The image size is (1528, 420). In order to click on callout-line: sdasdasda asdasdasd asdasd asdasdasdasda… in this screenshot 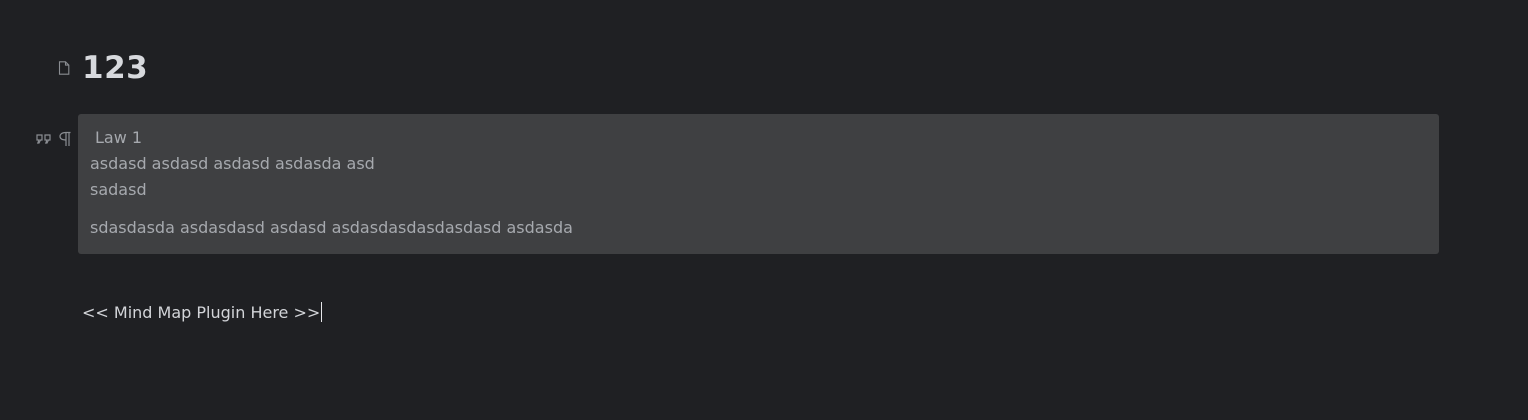, I will do `click(331, 227)`.